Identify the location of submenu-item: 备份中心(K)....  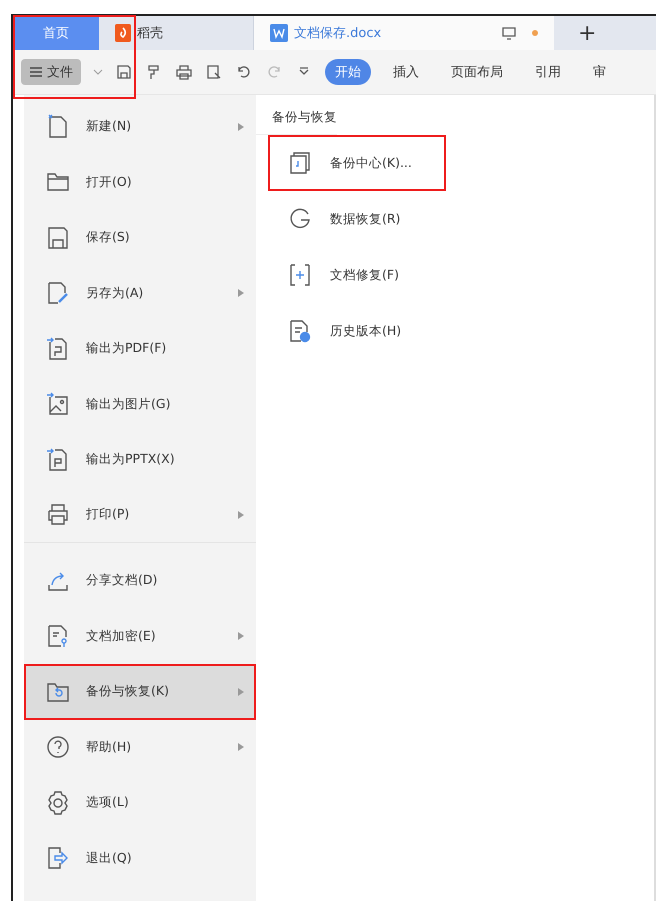
(357, 163).